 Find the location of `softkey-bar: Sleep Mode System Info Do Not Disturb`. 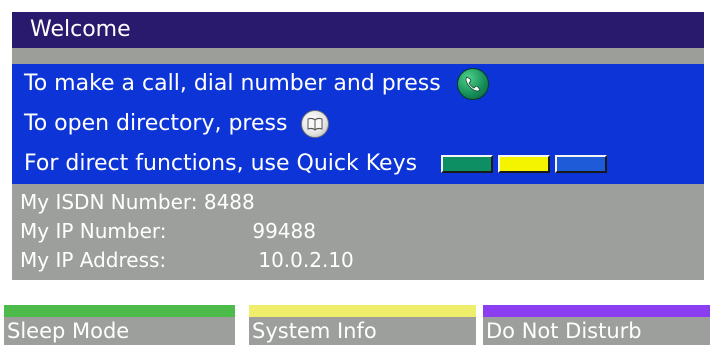

softkey-bar: Sleep Mode System Info Do Not Disturb is located at coordinates (355, 325).